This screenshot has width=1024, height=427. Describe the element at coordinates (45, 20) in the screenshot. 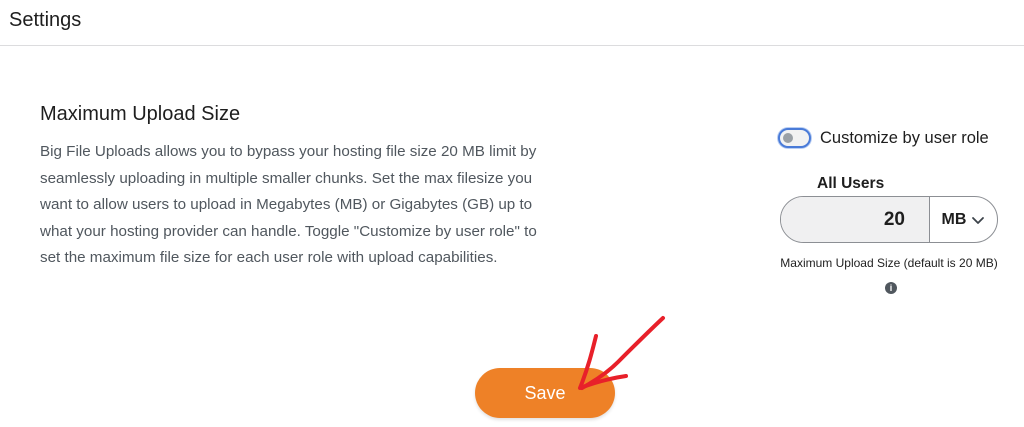

I see `page-title: Settings` at that location.